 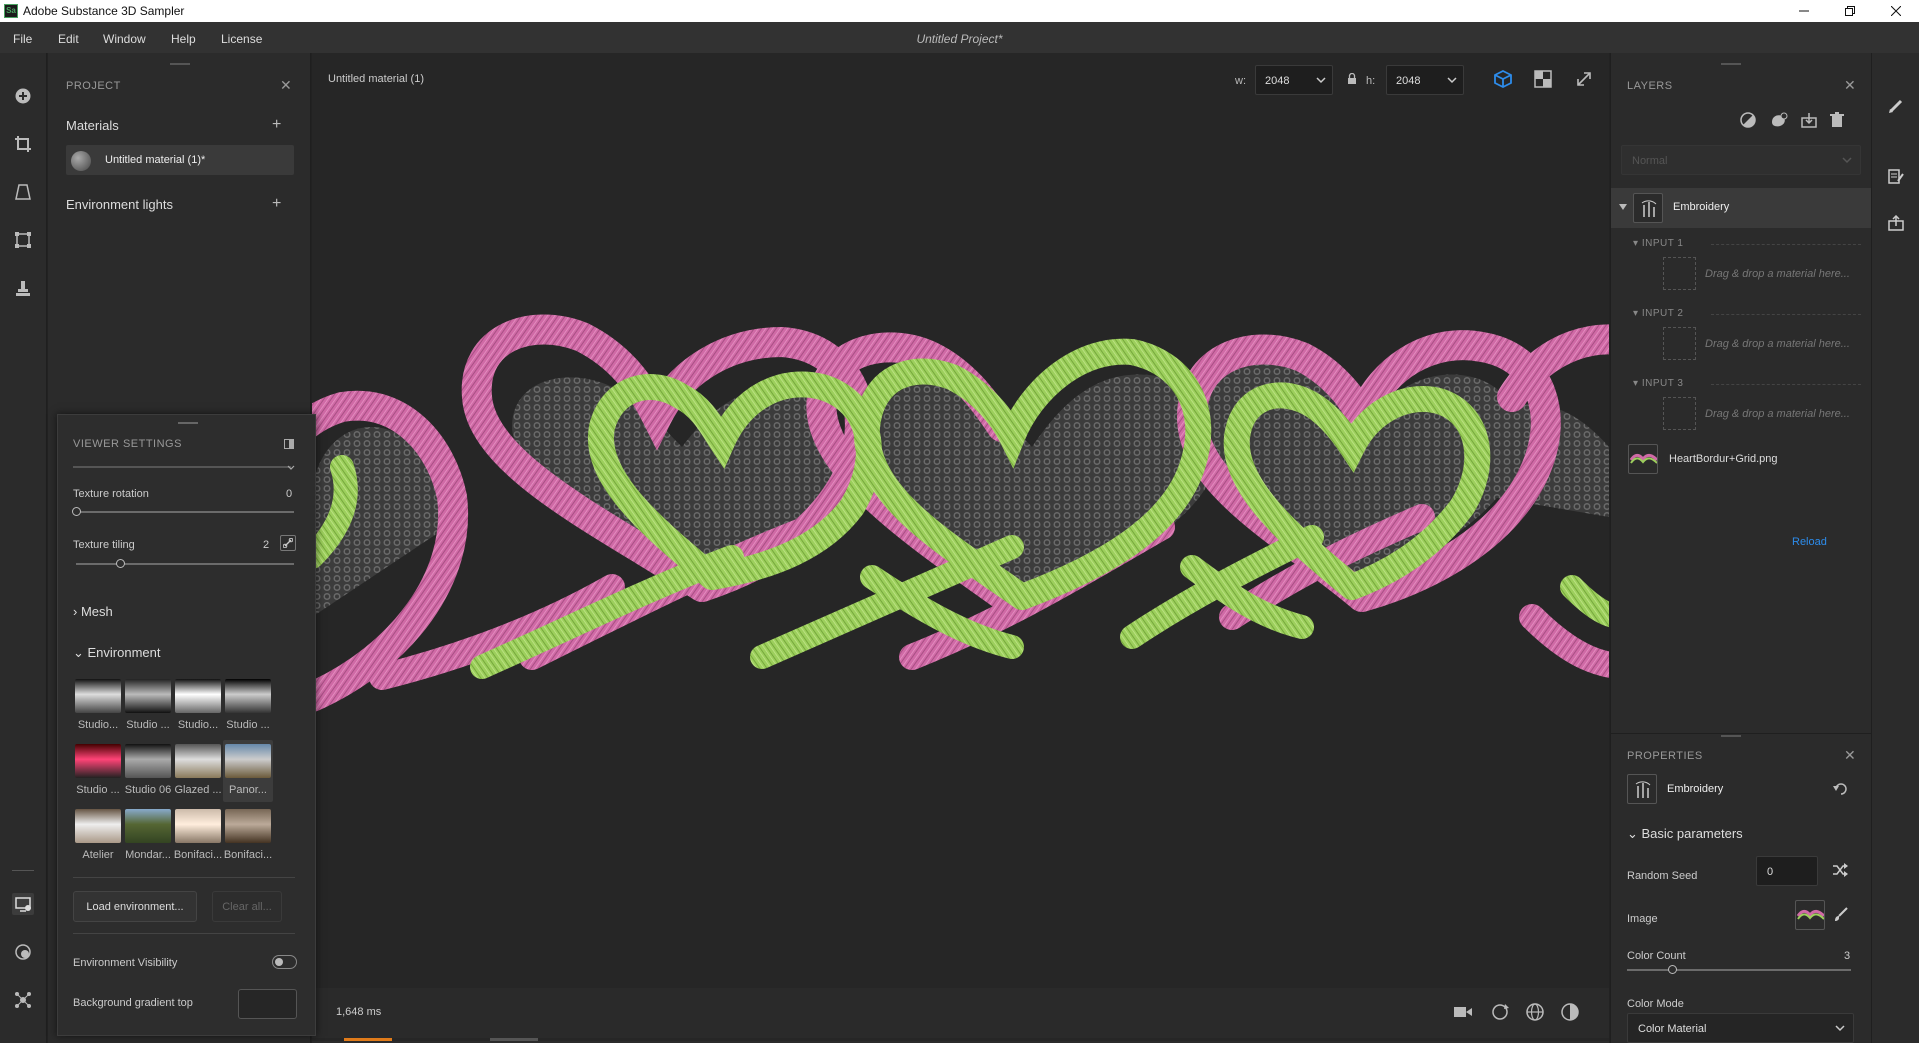 What do you see at coordinates (1896, 11) in the screenshot?
I see `close-window-button` at bounding box center [1896, 11].